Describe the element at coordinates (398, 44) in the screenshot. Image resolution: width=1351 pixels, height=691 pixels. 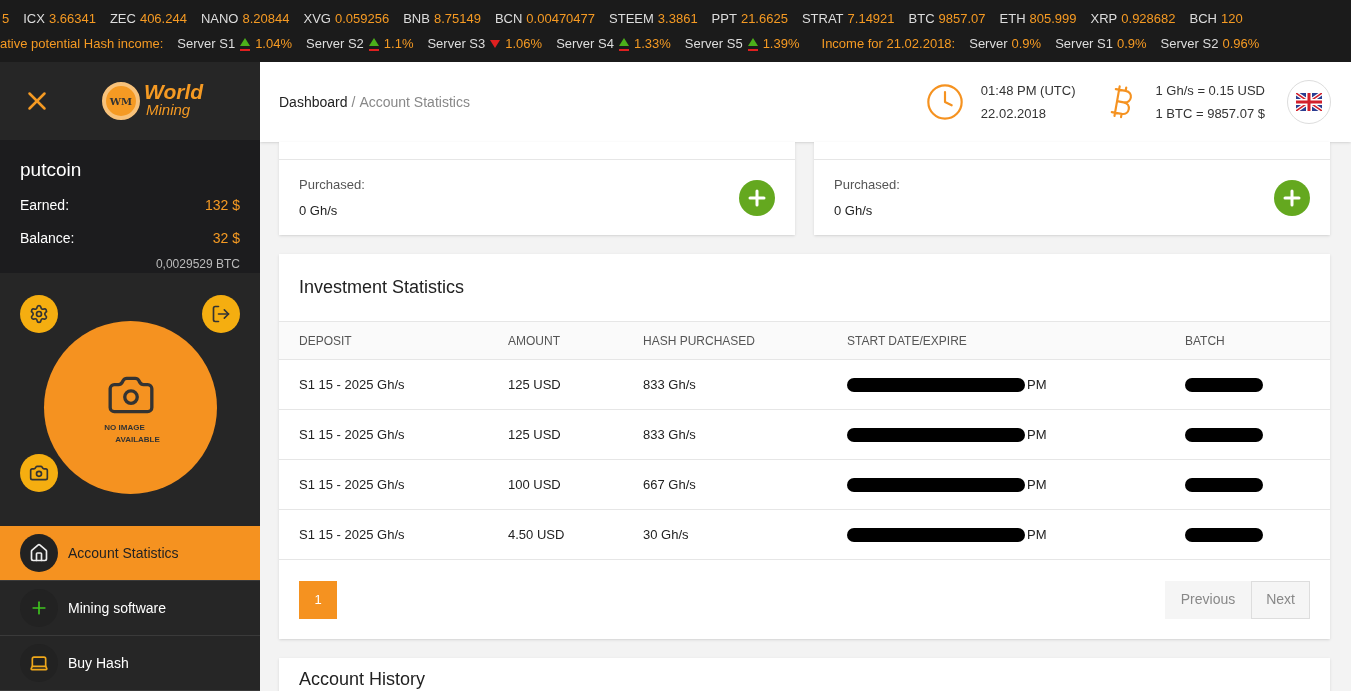
I see `server-rate: 1.1%` at that location.